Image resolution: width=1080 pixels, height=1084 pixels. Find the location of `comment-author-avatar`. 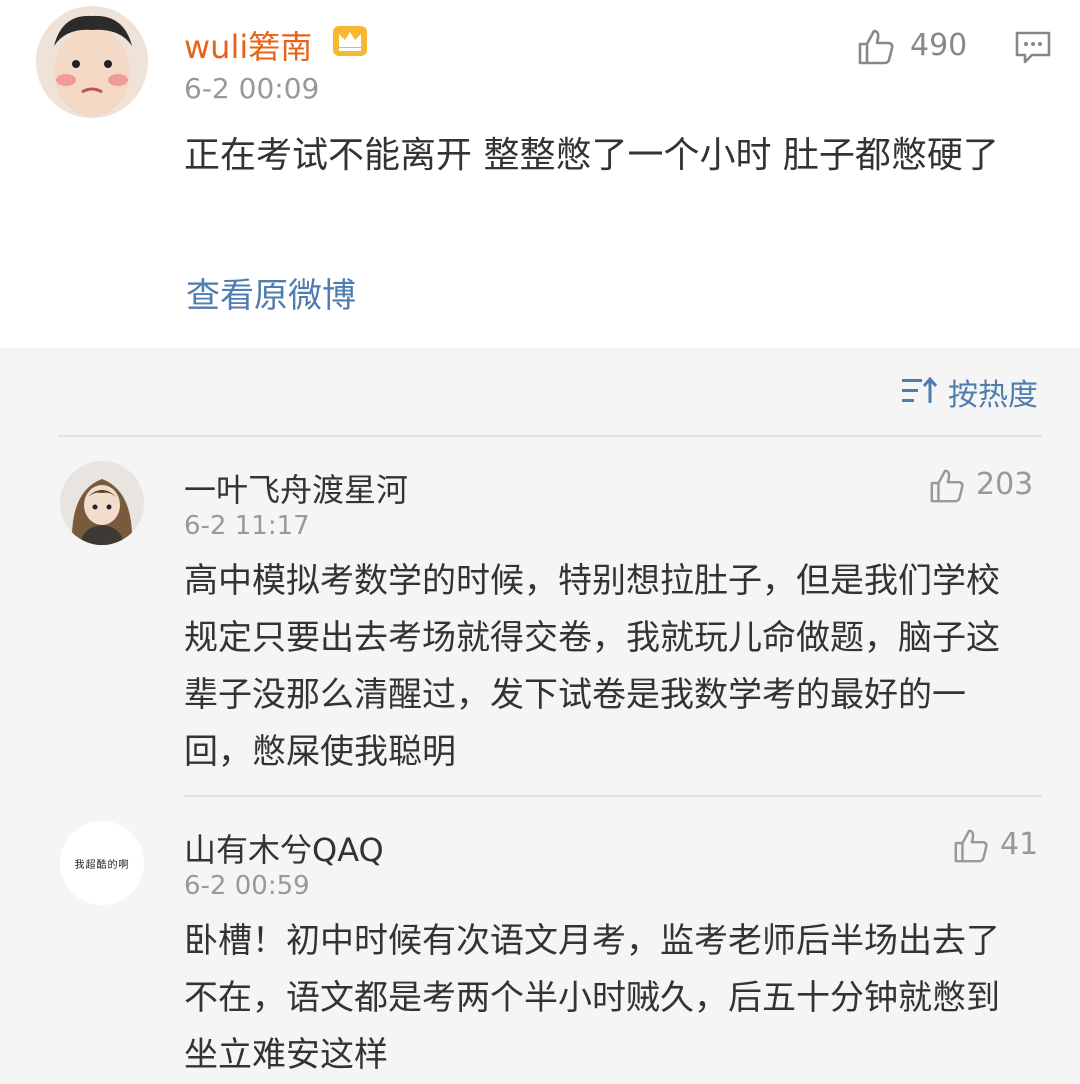

comment-author-avatar is located at coordinates (102, 503).